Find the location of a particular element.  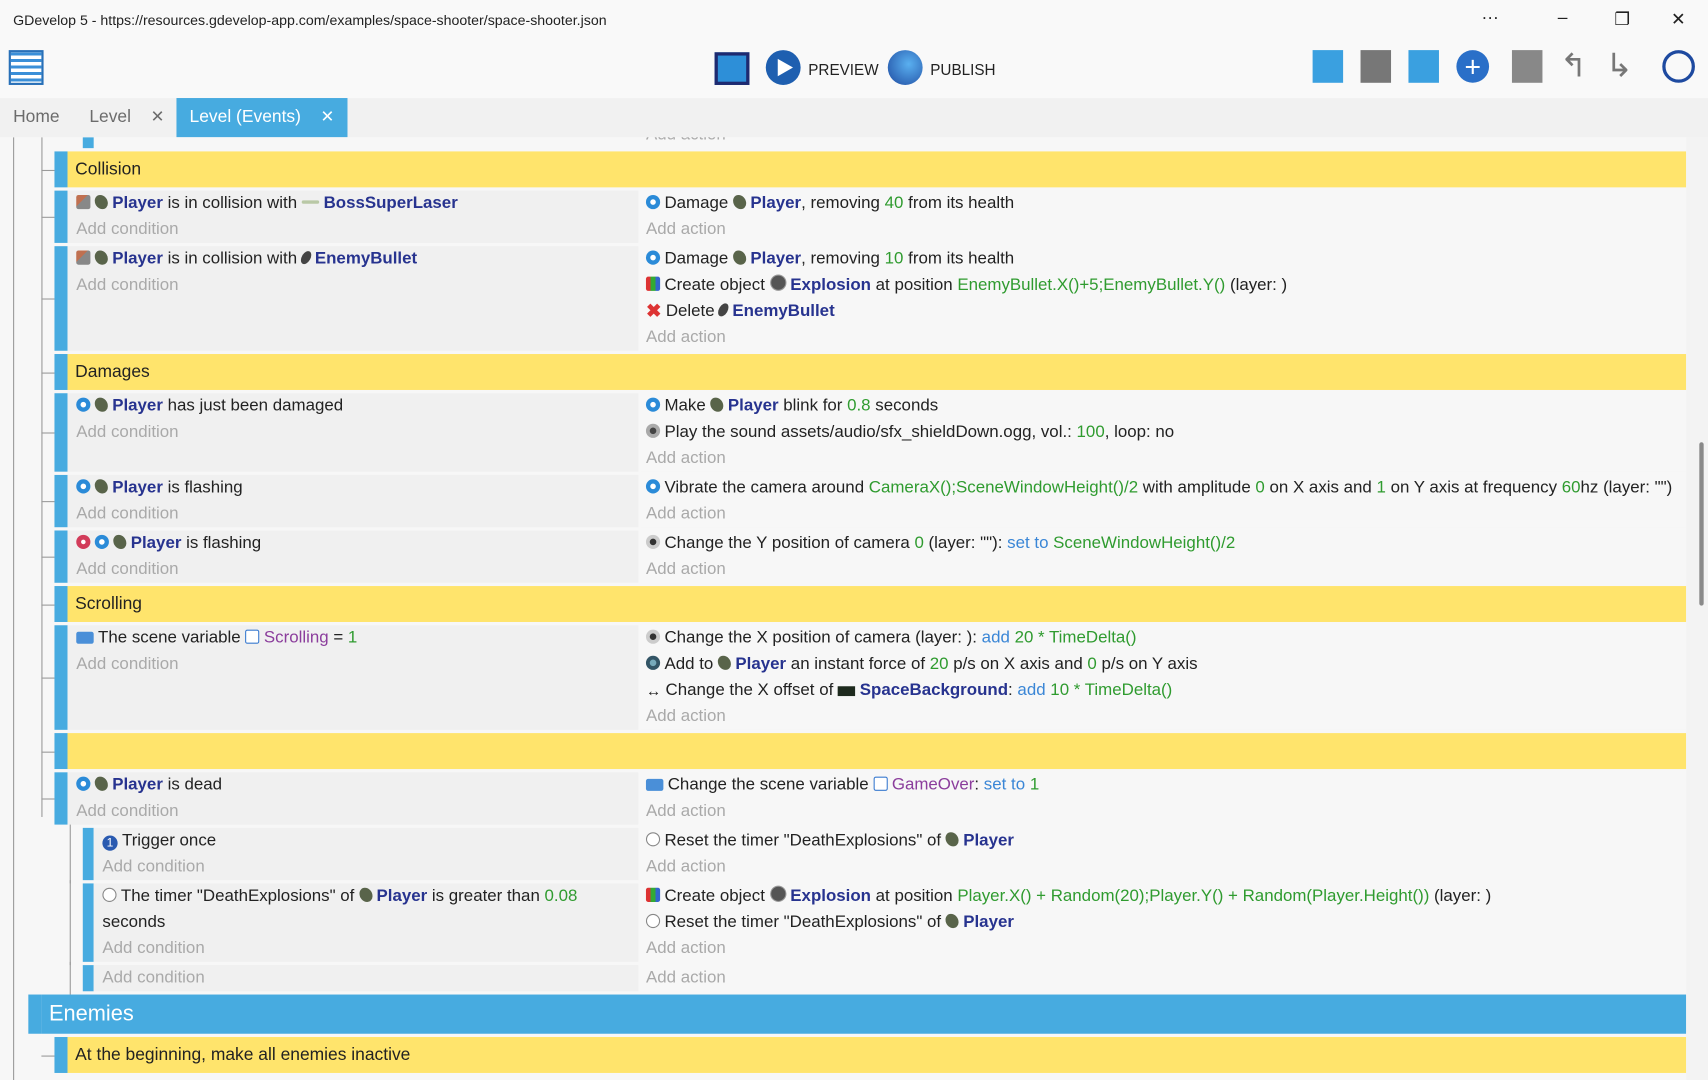

add-more-icon: + is located at coordinates (1473, 66).